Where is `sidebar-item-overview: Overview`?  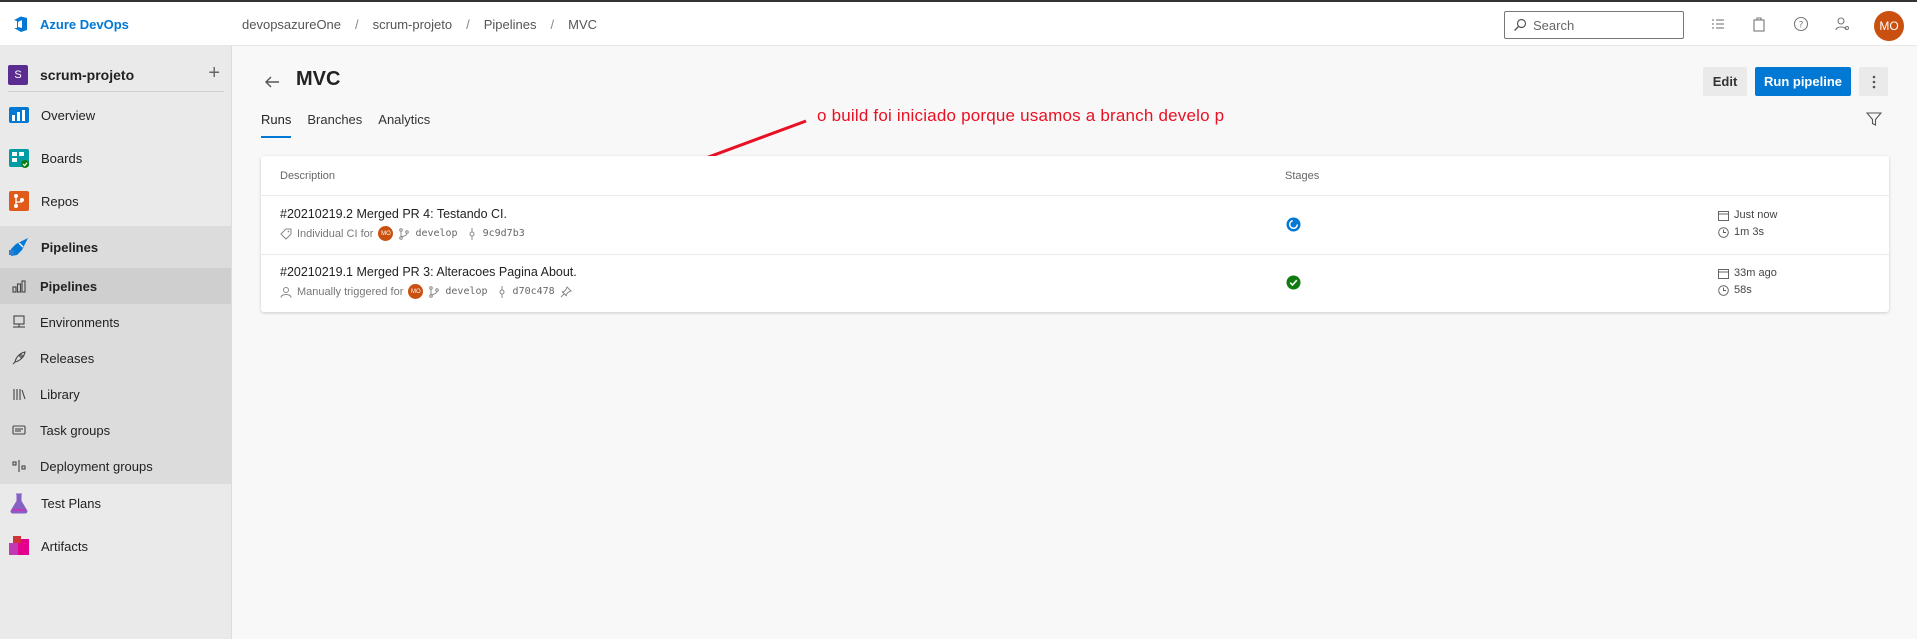 sidebar-item-overview: Overview is located at coordinates (115, 115).